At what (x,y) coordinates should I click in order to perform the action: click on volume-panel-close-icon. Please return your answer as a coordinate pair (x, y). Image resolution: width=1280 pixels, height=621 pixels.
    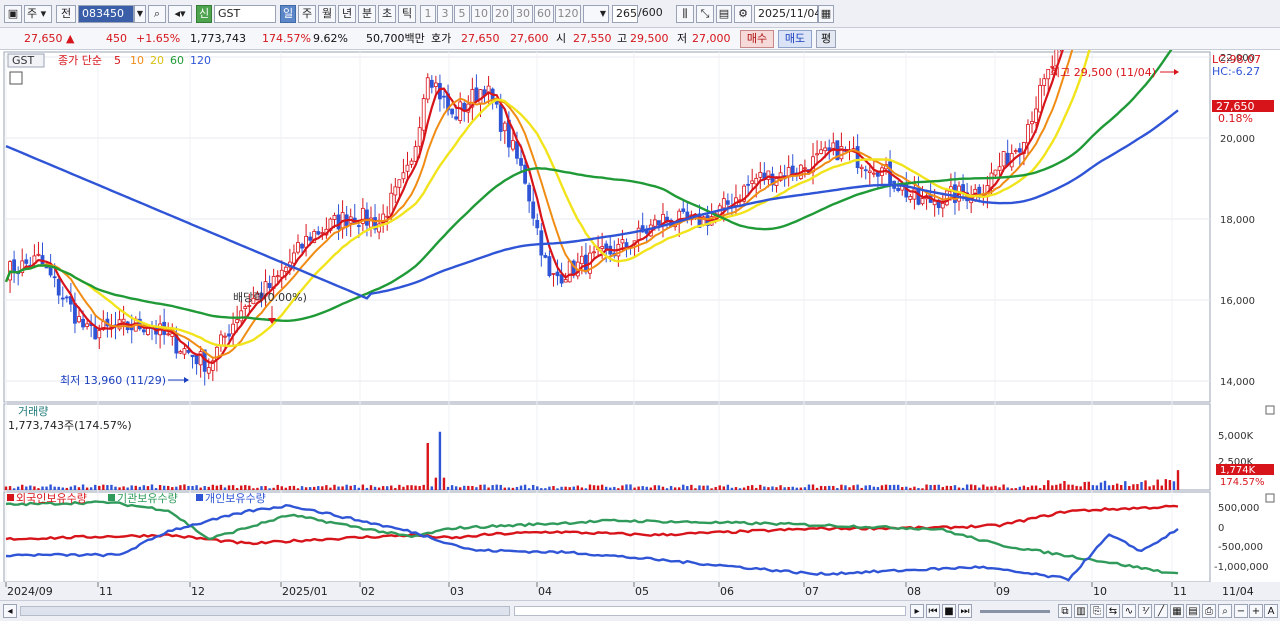
    Looking at the image, I should click on (1270, 410).